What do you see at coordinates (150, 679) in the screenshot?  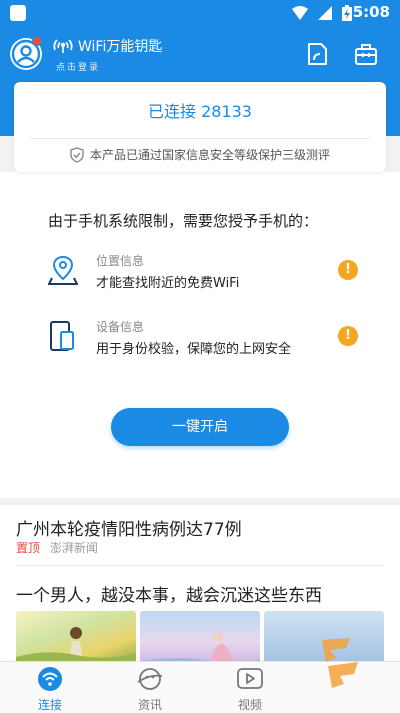 I see `planet-icon` at bounding box center [150, 679].